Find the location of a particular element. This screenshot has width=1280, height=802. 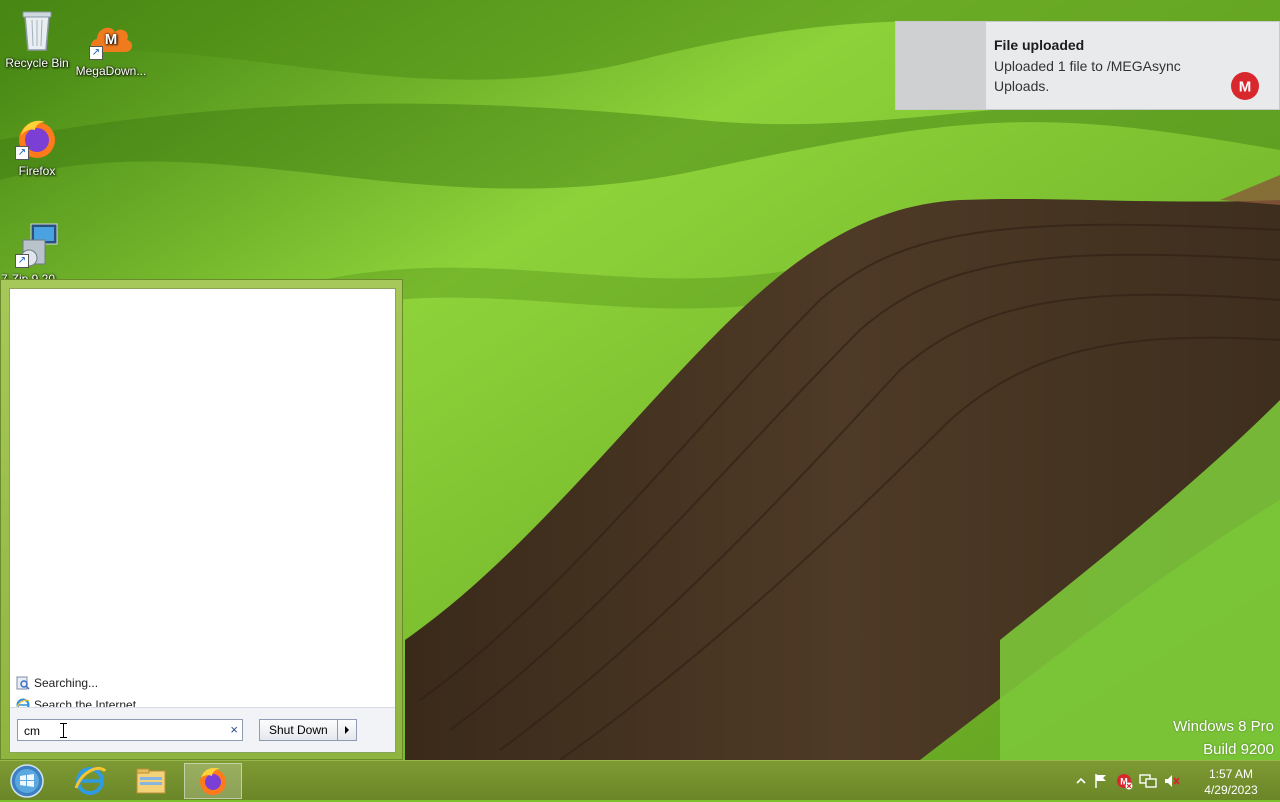

desktop-icon-firefox: ↗ Firefox is located at coordinates (37, 146).